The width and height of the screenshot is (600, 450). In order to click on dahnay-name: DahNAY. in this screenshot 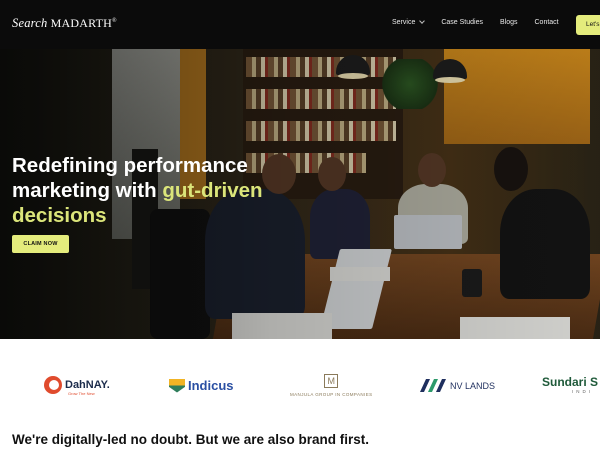, I will do `click(87, 385)`.